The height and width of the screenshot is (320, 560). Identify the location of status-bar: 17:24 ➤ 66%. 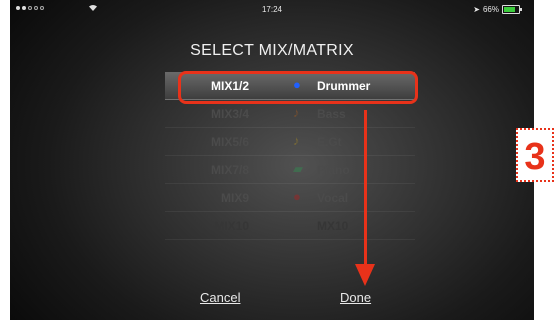
(272, 11).